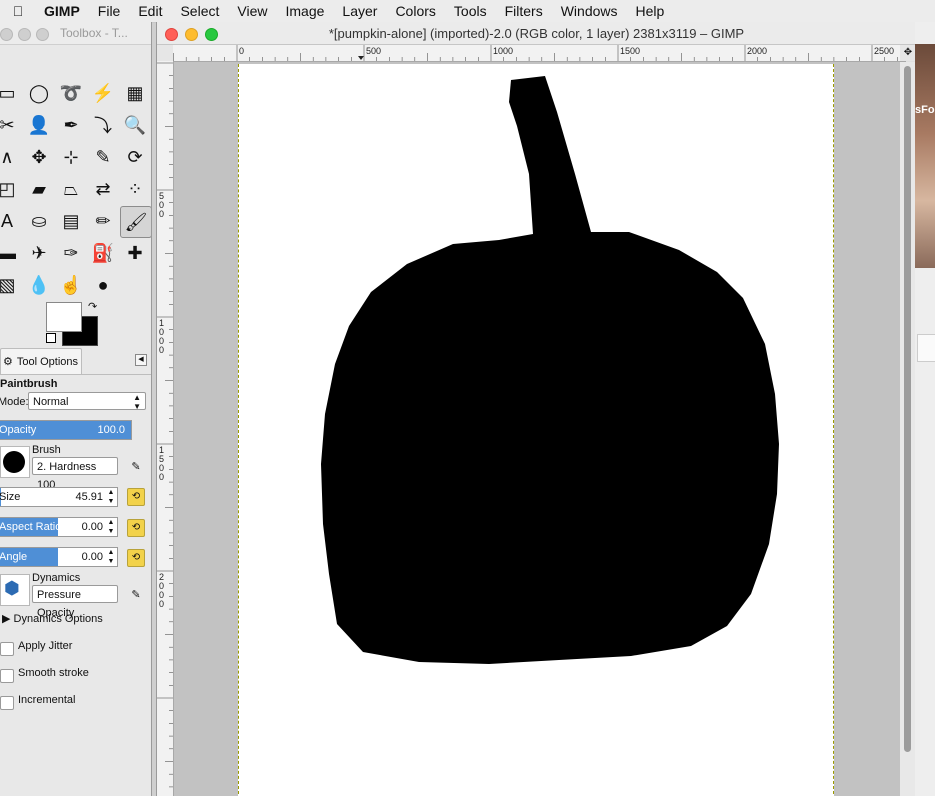  I want to click on select-by-color-icon: ▦, so click(135, 93).